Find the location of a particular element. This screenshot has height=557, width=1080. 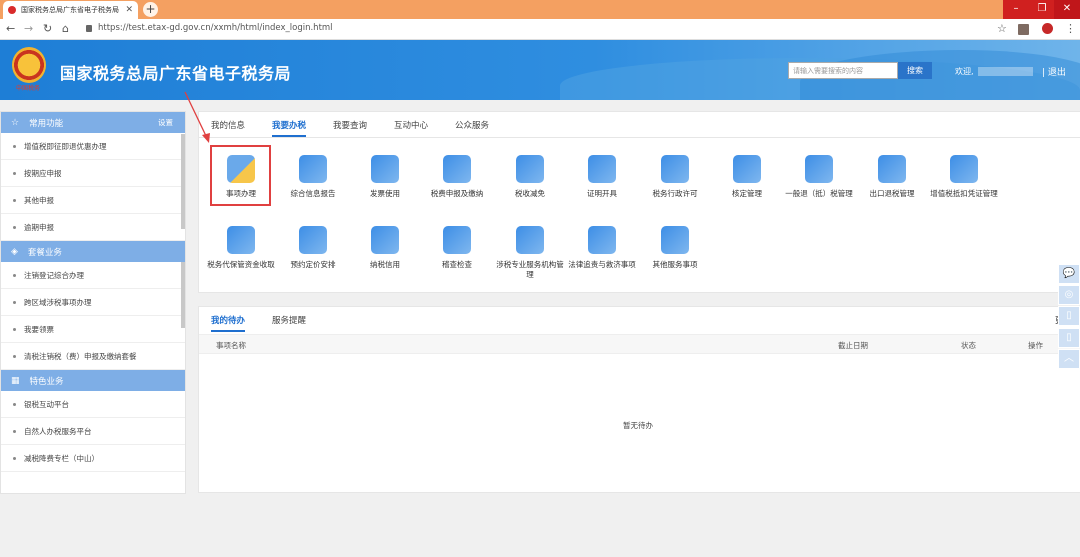

chat-icon: 💬 is located at coordinates (1069, 274).